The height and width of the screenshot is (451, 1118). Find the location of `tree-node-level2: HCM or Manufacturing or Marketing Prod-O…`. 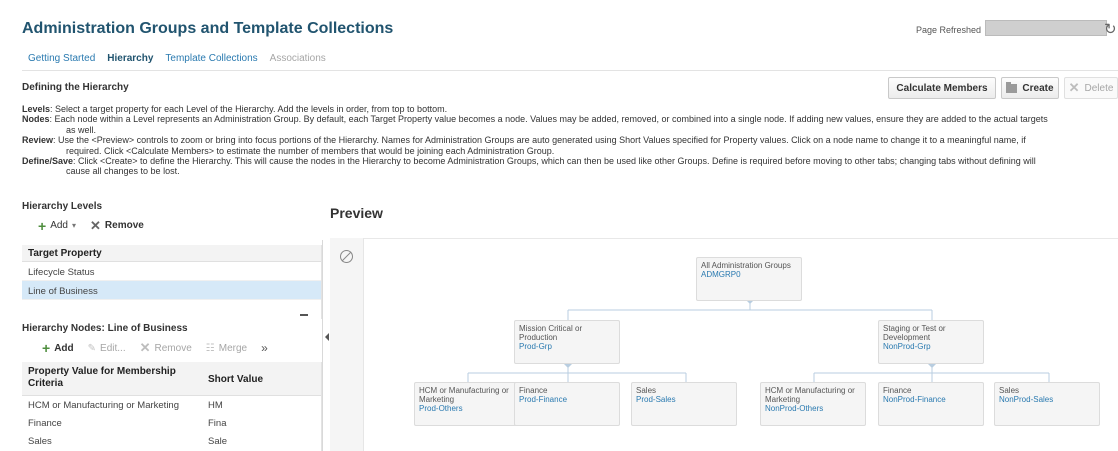

tree-node-level2: HCM or Manufacturing or Marketing Prod-O… is located at coordinates (467, 404).